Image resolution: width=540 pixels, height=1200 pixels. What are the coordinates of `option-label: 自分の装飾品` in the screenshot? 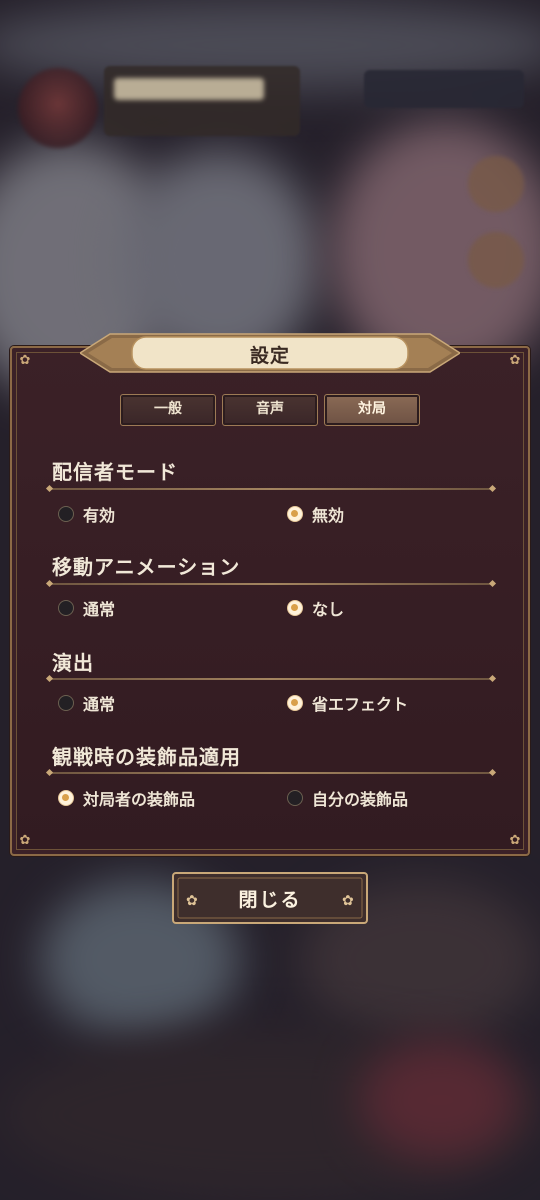 It's located at (360, 799).